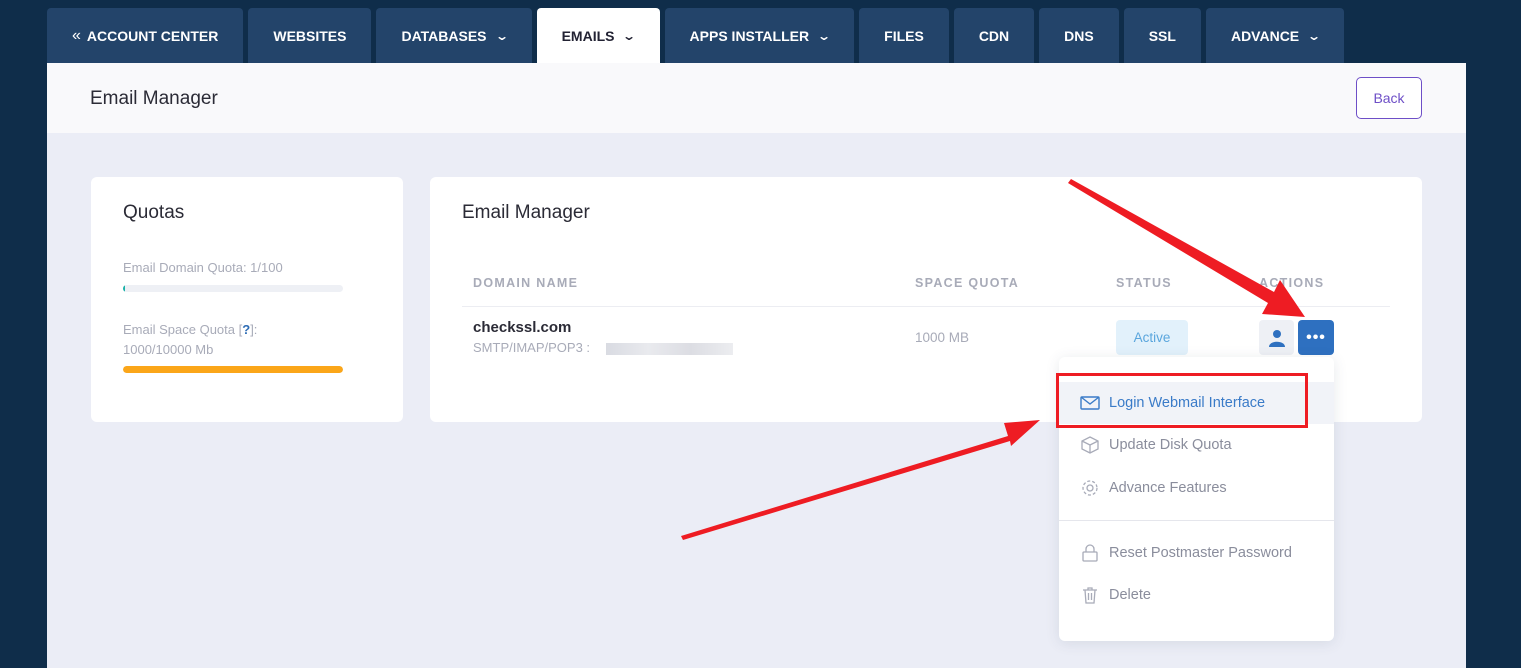 The image size is (1521, 668). Describe the element at coordinates (1170, 445) in the screenshot. I see `menu-item-label: Update Disk Quota` at that location.